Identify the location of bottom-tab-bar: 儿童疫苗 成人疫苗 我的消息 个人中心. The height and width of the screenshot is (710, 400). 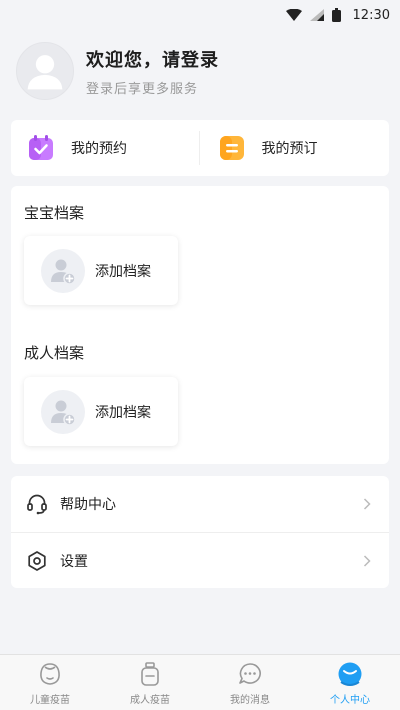
(200, 682).